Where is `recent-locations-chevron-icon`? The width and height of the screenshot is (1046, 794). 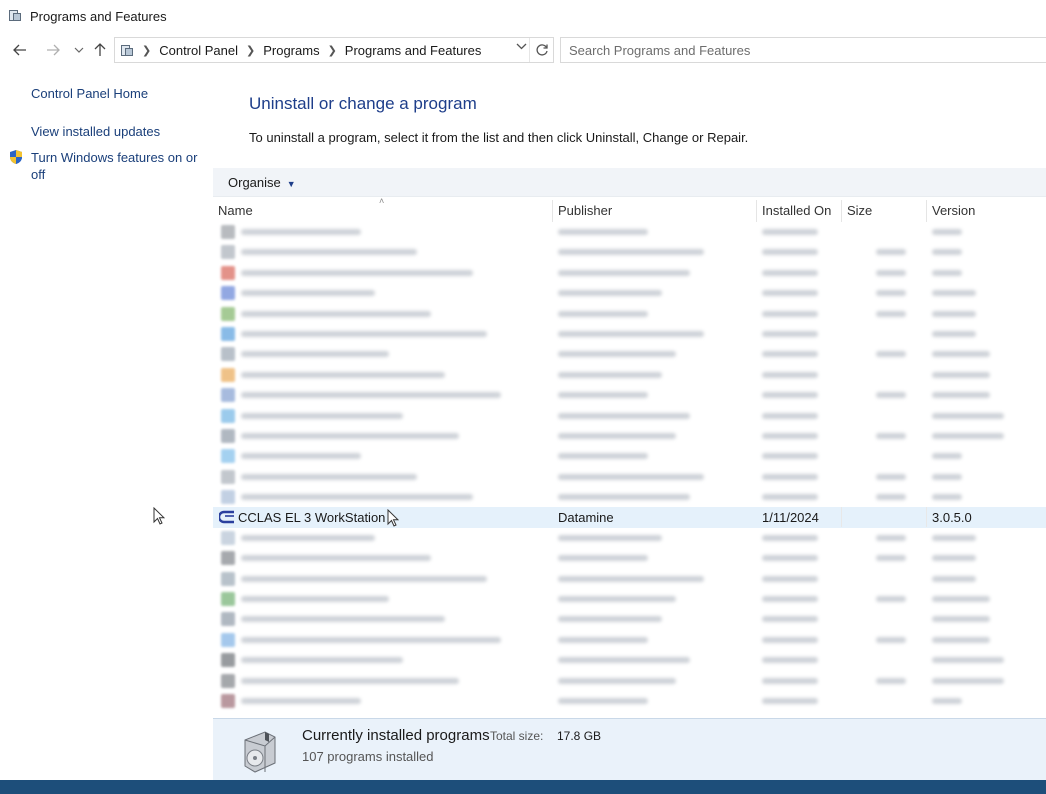
recent-locations-chevron-icon is located at coordinates (79, 50).